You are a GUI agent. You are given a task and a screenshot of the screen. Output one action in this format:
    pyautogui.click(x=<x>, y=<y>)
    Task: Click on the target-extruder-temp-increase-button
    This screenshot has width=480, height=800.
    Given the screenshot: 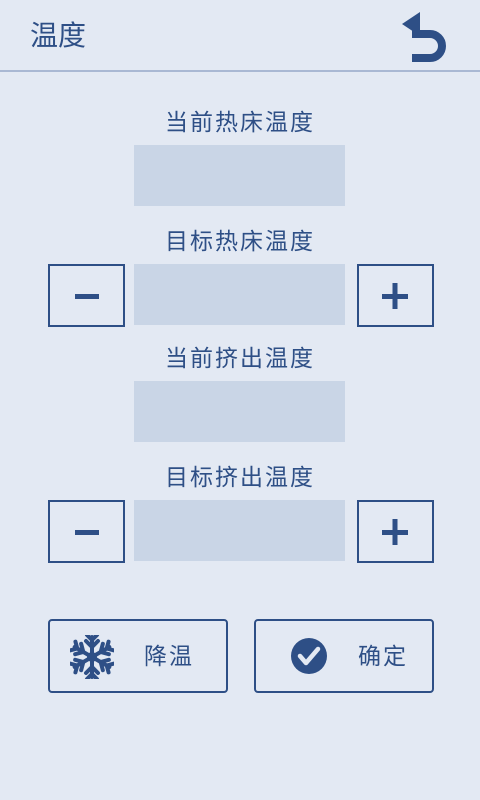 What is the action you would take?
    pyautogui.click(x=395, y=531)
    